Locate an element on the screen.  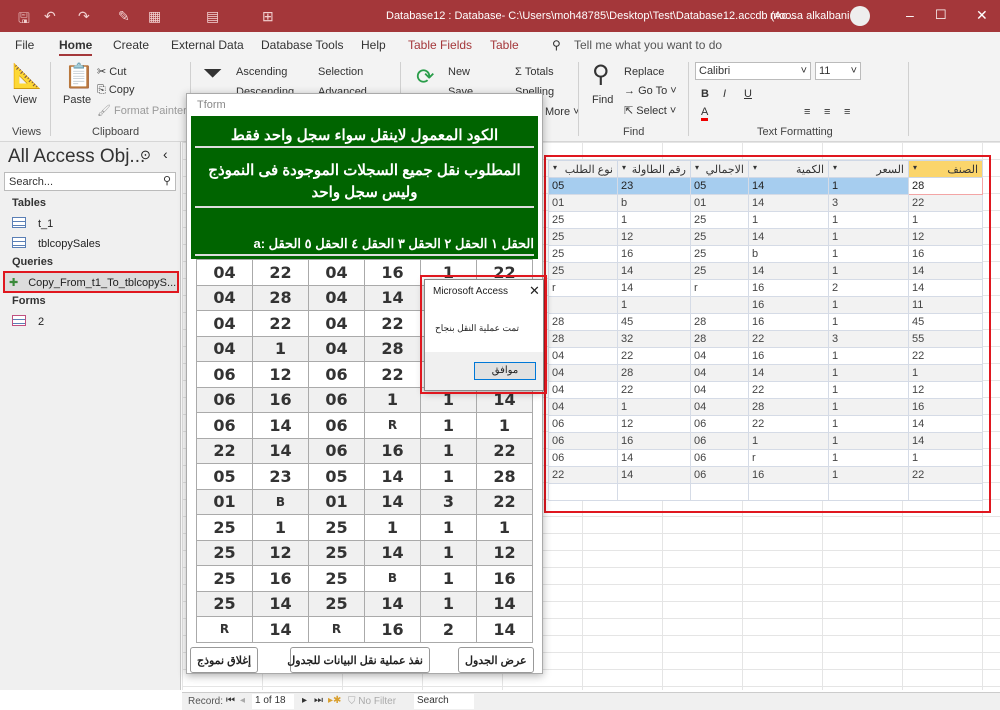
new-record-button: ▸✱ is located at coordinates (334, 700).